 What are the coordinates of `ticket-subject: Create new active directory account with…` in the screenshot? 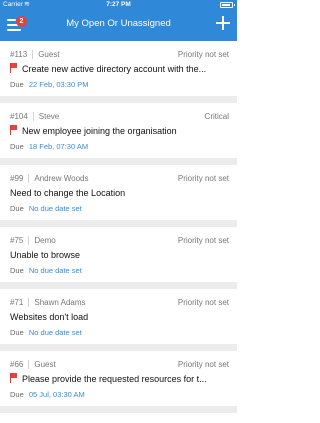 It's located at (114, 69).